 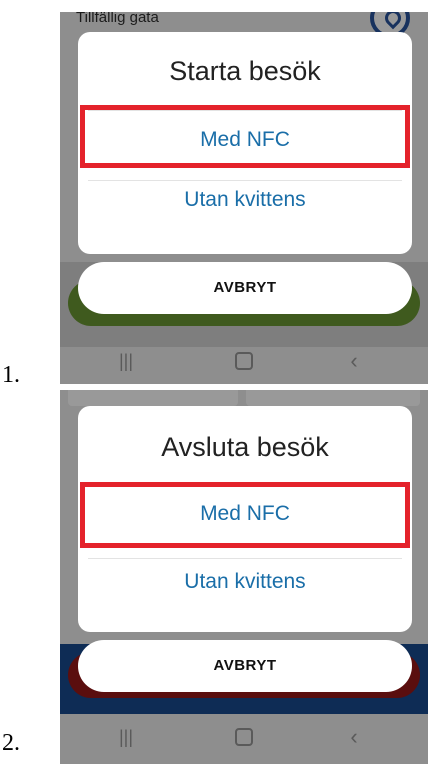 What do you see at coordinates (245, 71) in the screenshot?
I see `dialog-title: Starta besök` at bounding box center [245, 71].